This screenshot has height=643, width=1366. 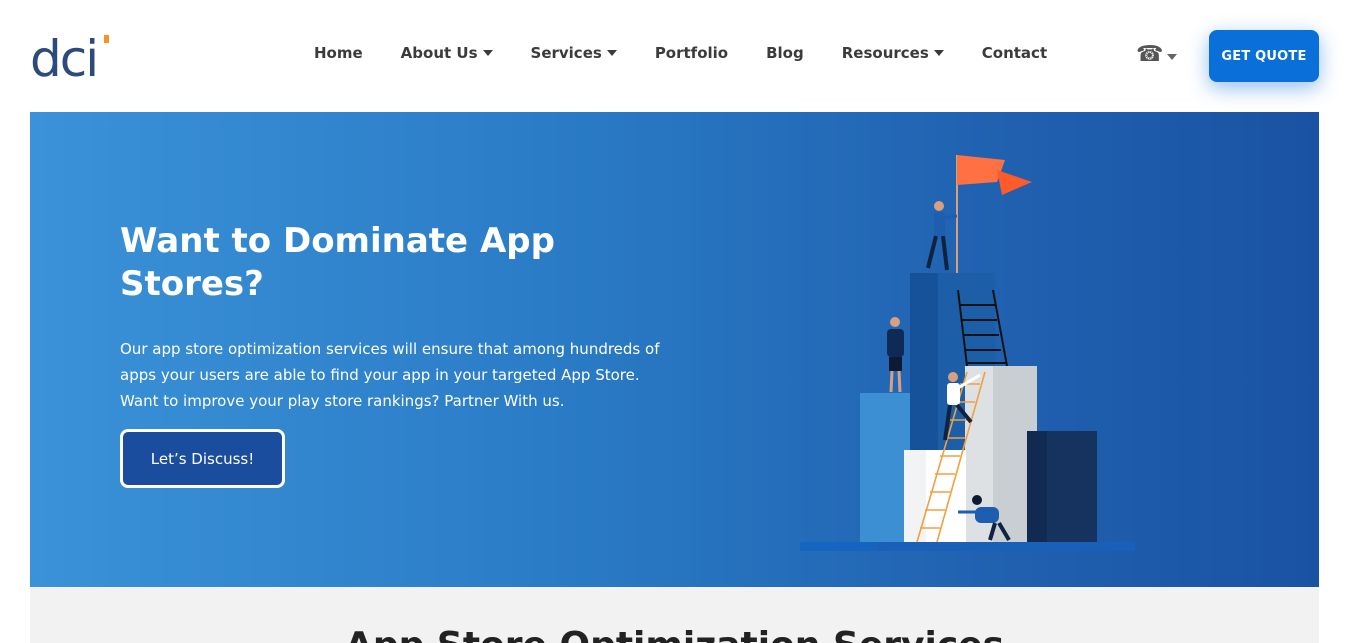 I want to click on nav-about-us-label: About Us, so click(x=439, y=53).